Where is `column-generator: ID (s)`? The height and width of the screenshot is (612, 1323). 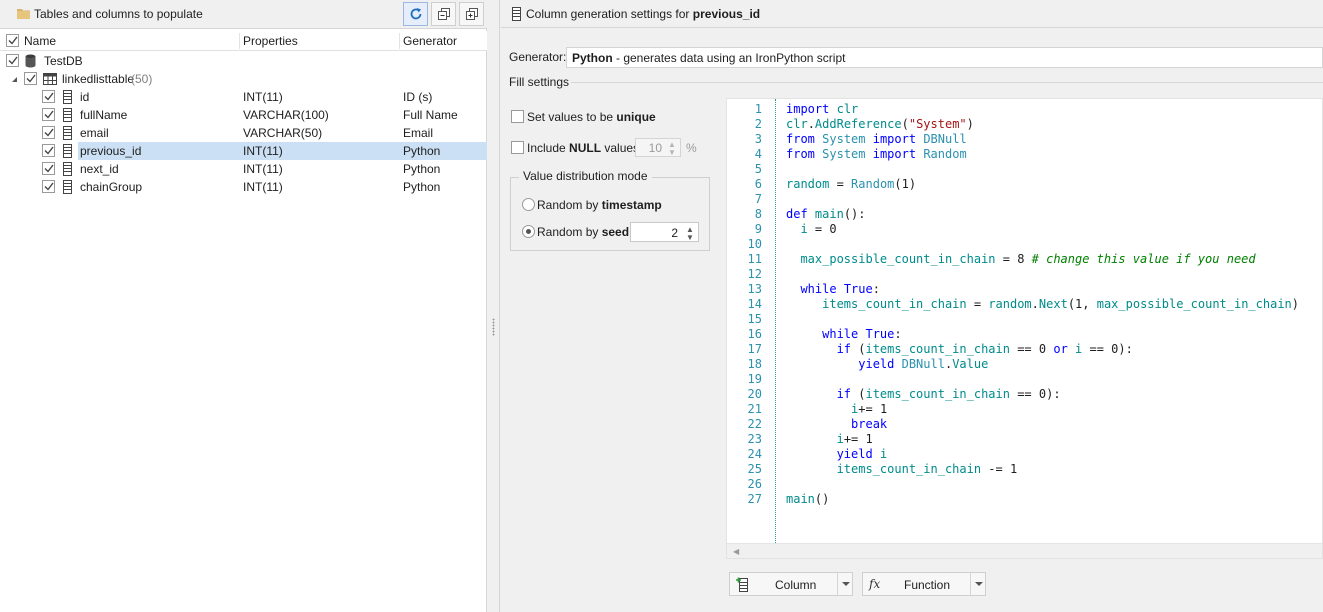 column-generator: ID (s) is located at coordinates (418, 97).